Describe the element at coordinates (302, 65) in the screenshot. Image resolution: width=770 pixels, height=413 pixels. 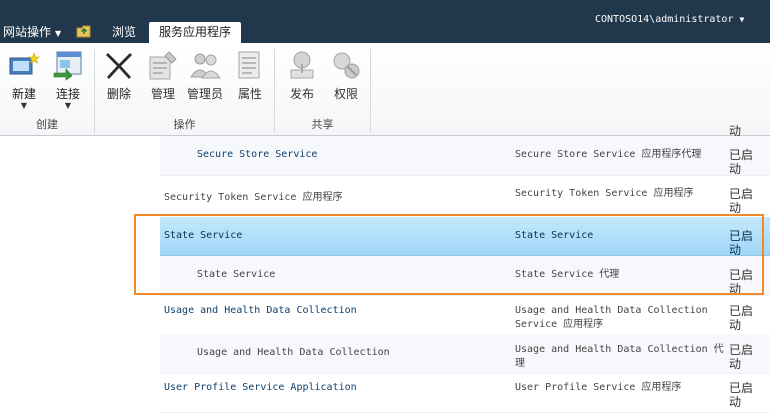
I see `publish-icon` at that location.